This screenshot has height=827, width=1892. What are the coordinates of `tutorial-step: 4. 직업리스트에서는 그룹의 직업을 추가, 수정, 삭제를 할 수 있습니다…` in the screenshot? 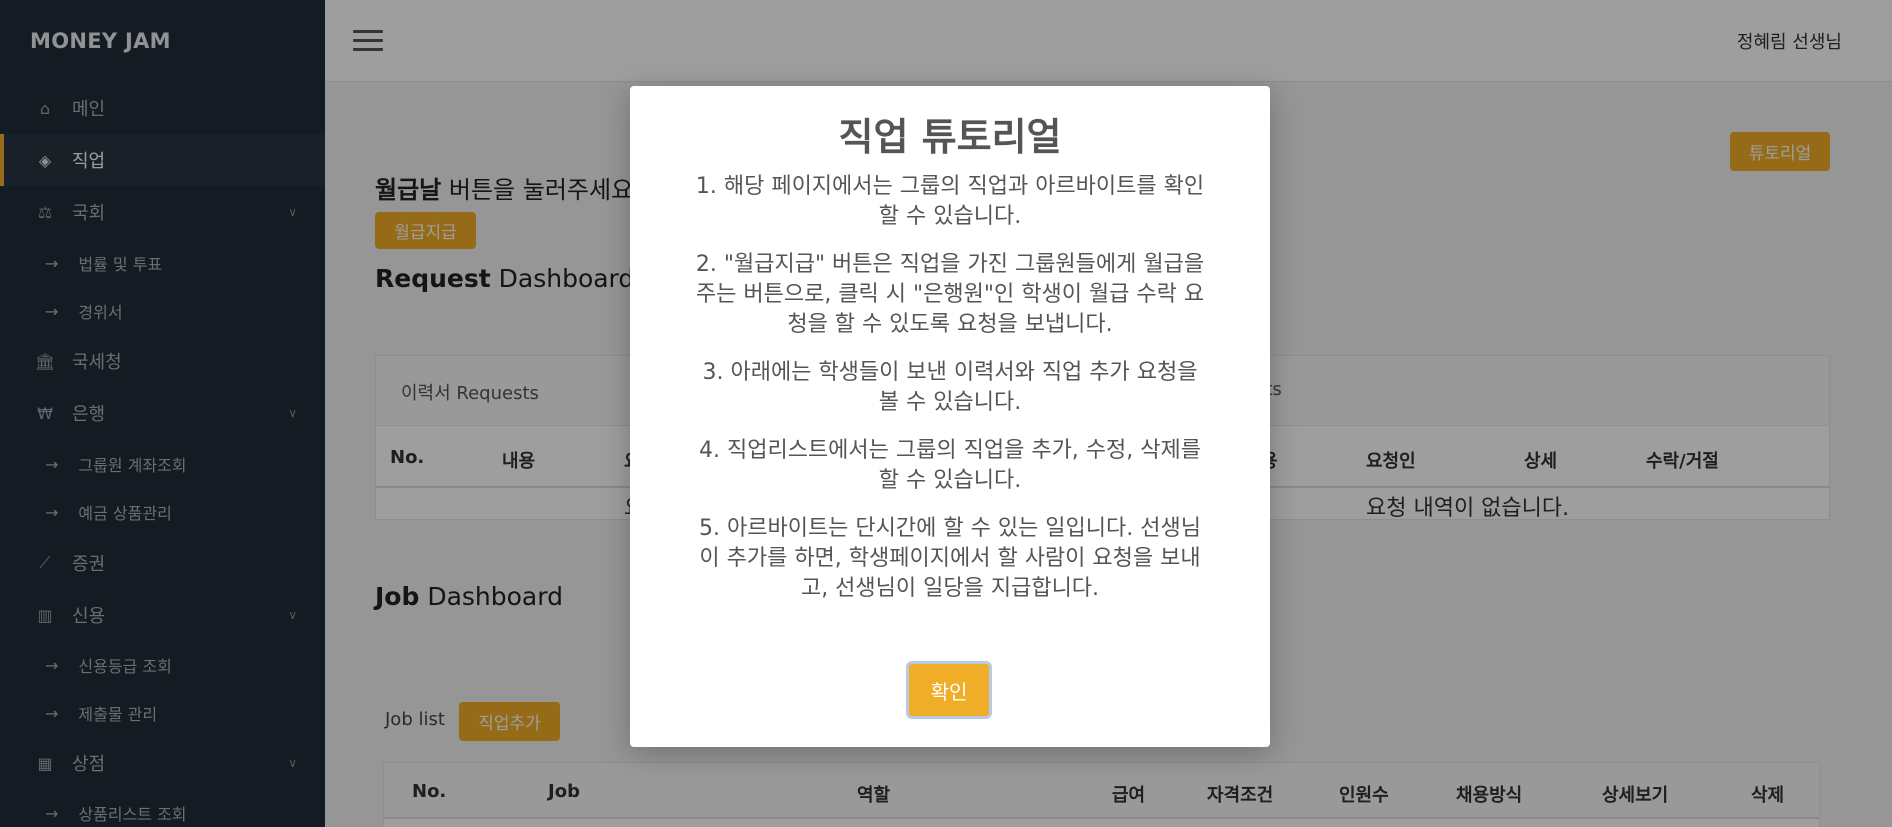 It's located at (950, 465).